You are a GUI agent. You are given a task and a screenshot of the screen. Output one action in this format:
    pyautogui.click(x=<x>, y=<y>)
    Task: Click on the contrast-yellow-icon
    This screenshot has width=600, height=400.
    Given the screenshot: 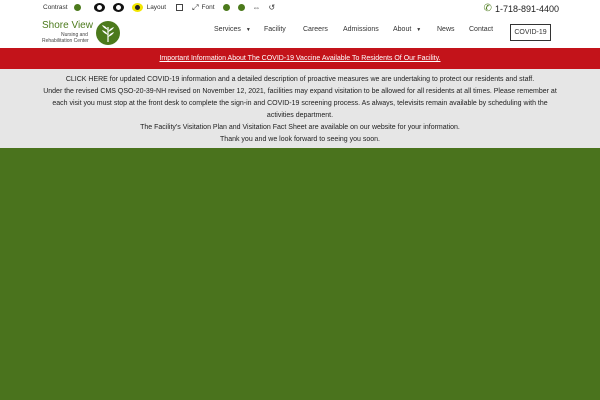 What is the action you would take?
    pyautogui.click(x=137, y=7)
    